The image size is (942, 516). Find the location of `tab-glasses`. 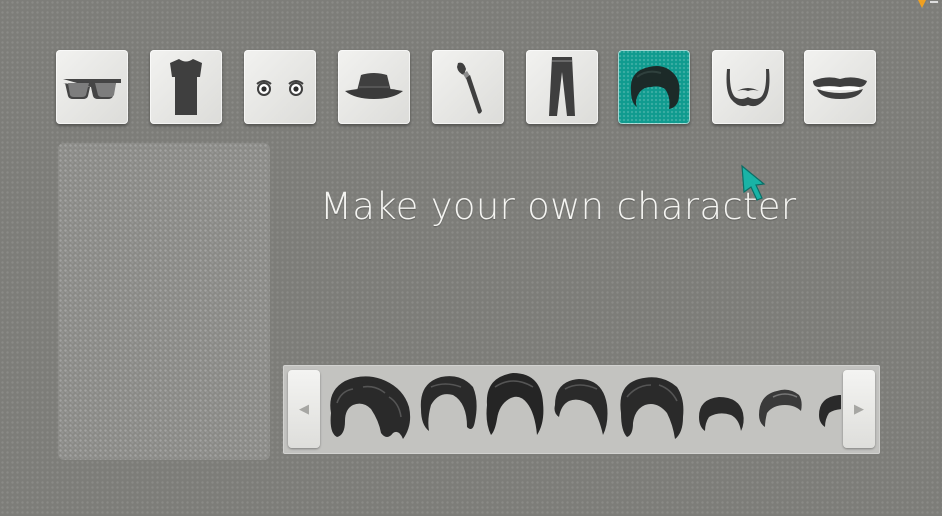

tab-glasses is located at coordinates (92, 87).